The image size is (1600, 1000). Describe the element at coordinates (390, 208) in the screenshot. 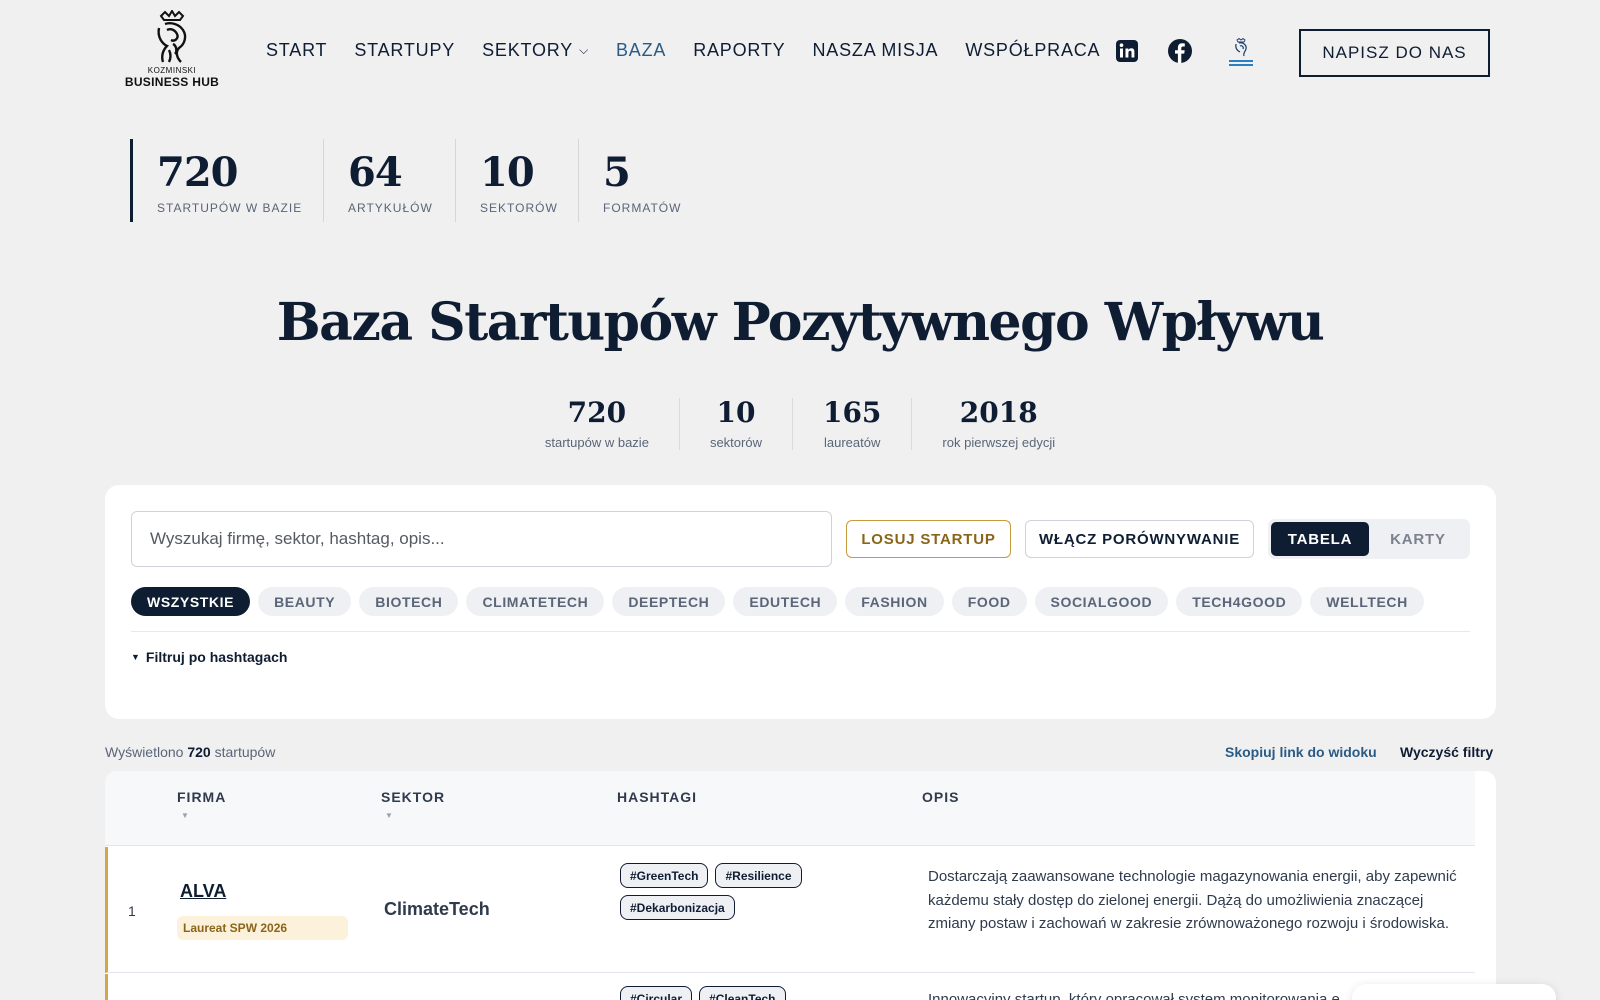

I see `top-stat-label: ARTYKUŁÓW` at that location.